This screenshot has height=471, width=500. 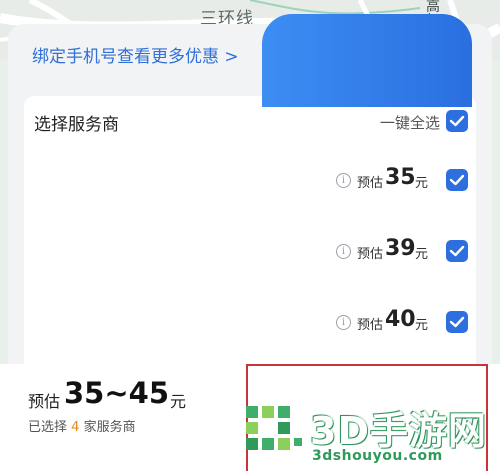 What do you see at coordinates (48, 427) in the screenshot?
I see `selected-prefix: 已选择` at bounding box center [48, 427].